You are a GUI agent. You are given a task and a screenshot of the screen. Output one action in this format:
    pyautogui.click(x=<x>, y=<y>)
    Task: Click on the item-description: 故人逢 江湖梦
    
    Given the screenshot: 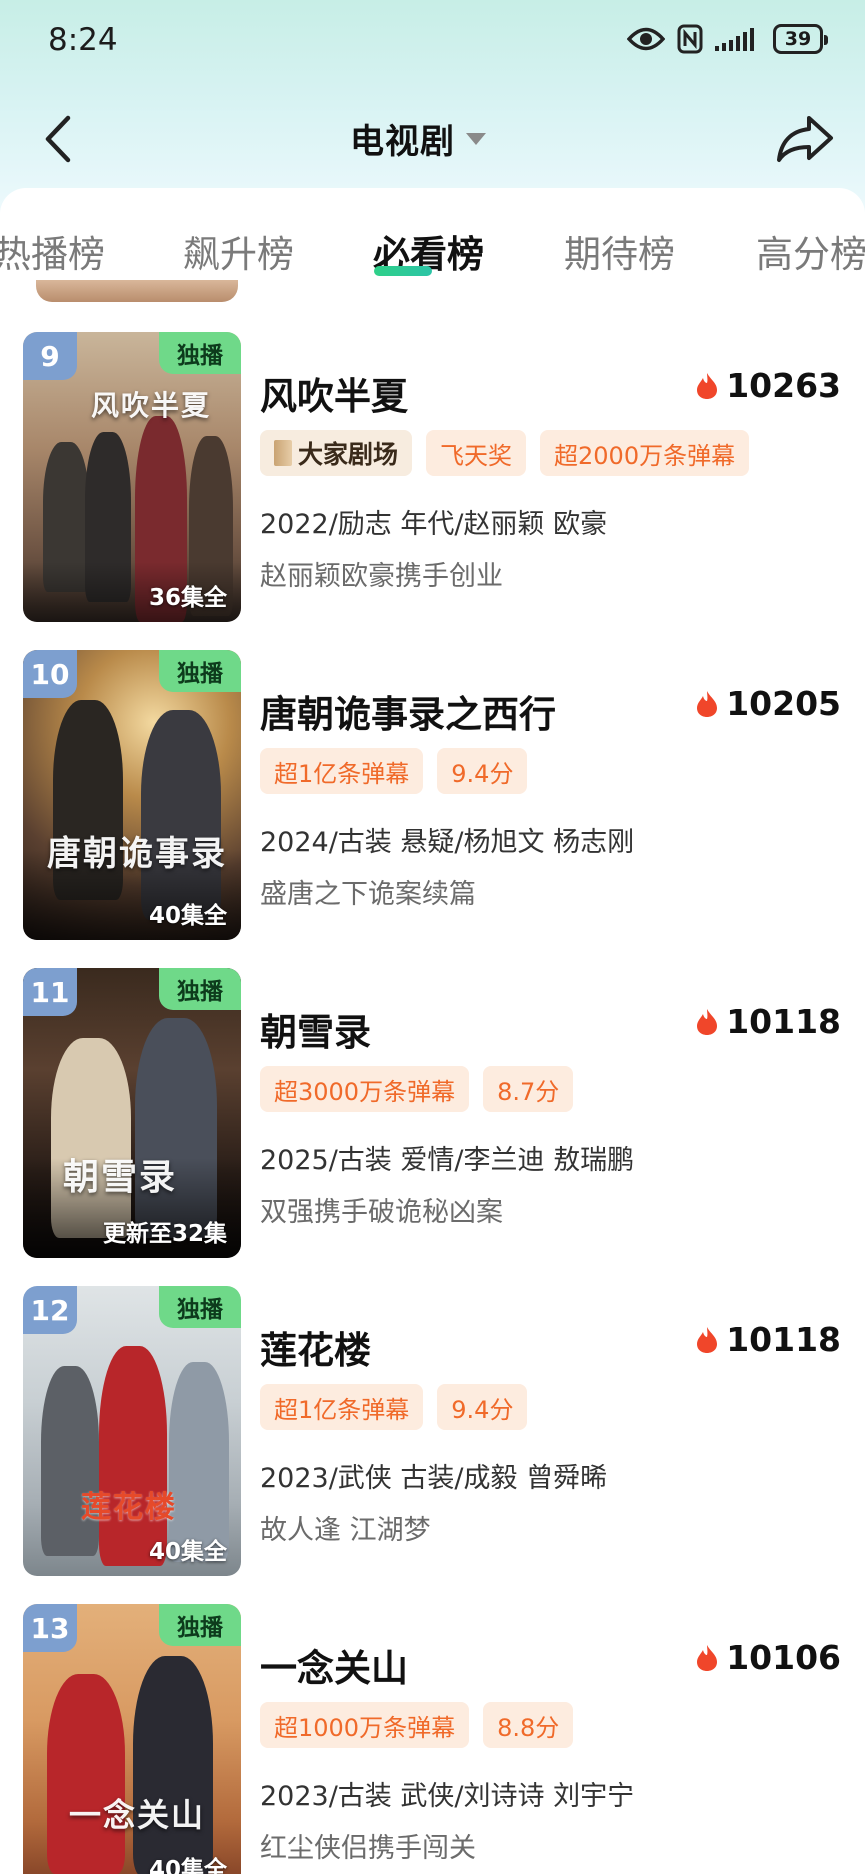 What is the action you would take?
    pyautogui.click(x=345, y=1530)
    